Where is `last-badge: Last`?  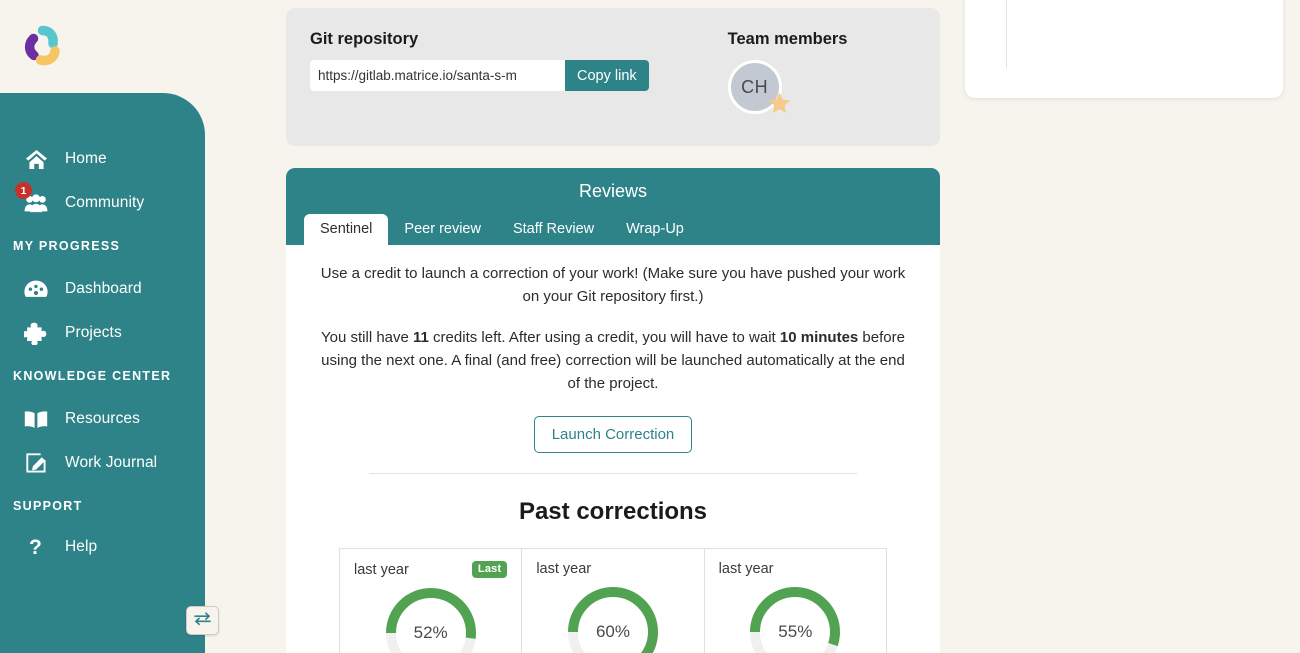
last-badge: Last is located at coordinates (489, 570).